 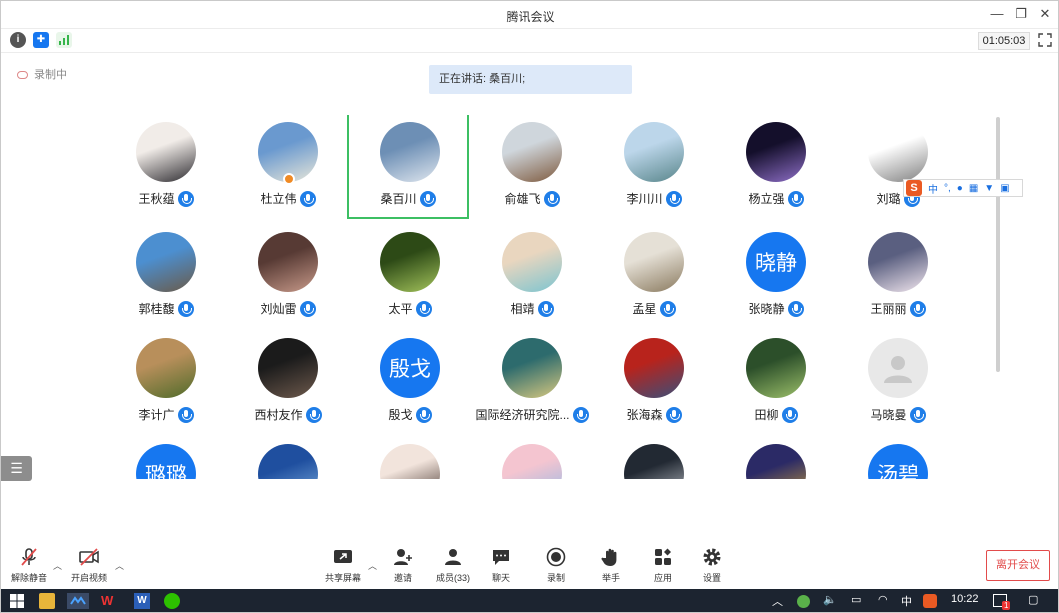 I want to click on ime-keyboard-icon: ▦, so click(x=973, y=188).